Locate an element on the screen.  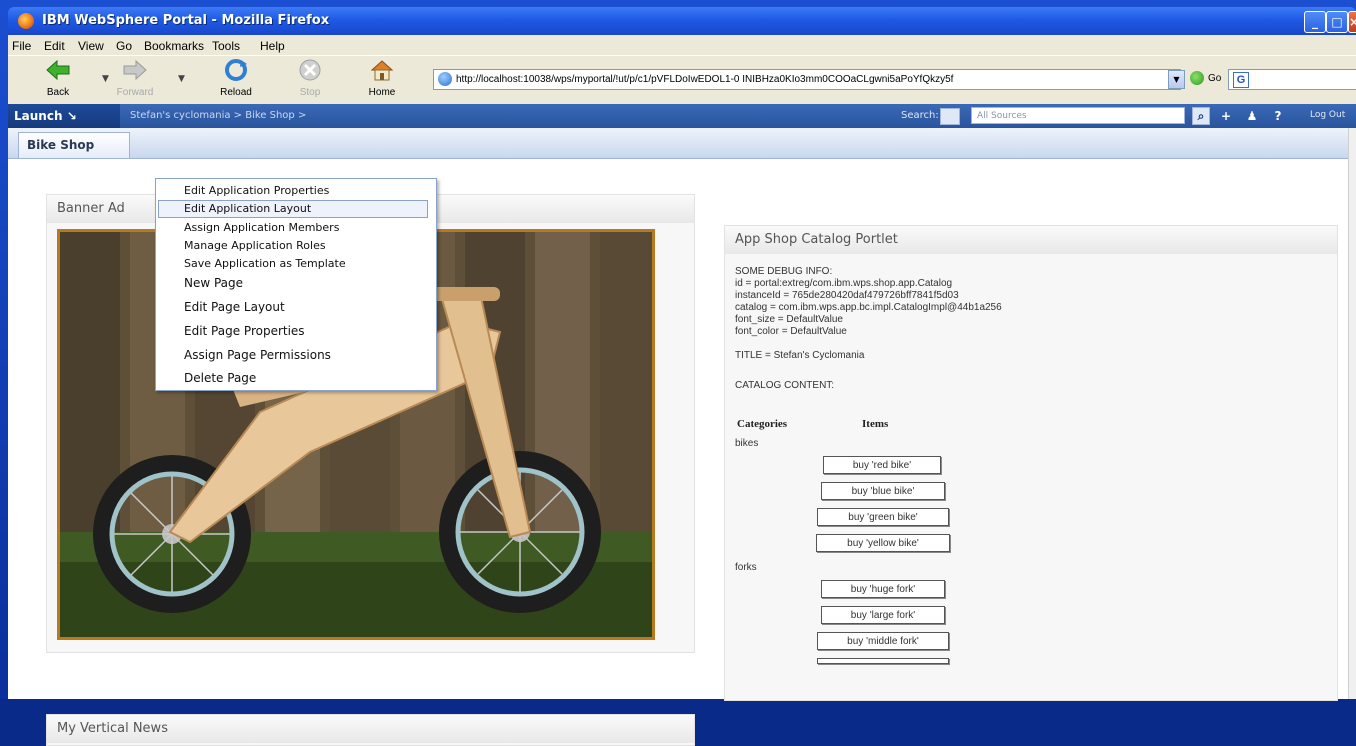
buy-large-fork-button: buy 'large fork' is located at coordinates (883, 615).